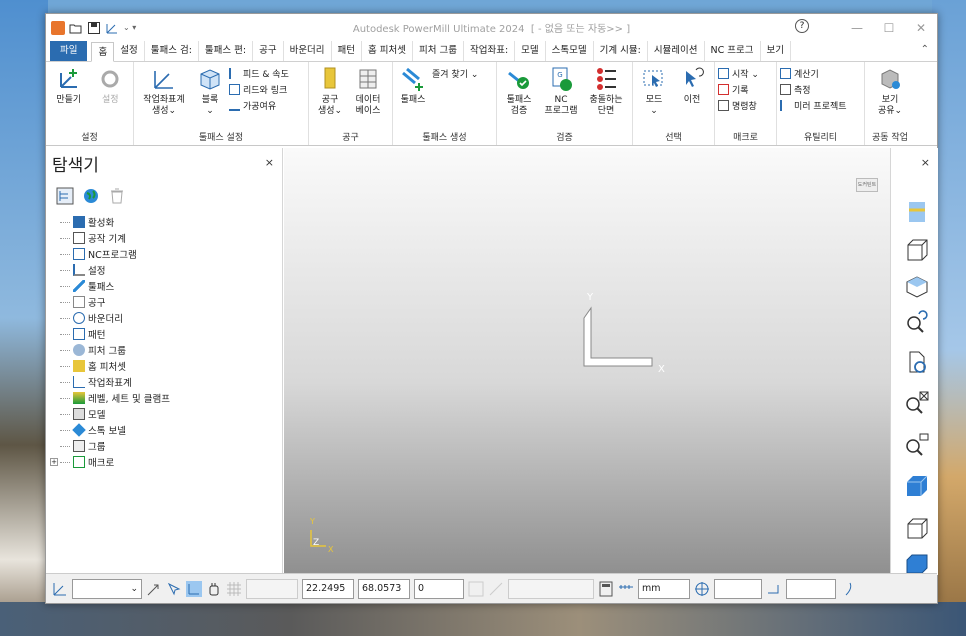  Describe the element at coordinates (168, 398) in the screenshot. I see `tree-item-levels-sets-clamps: 레벨, 세트 및 클램프` at that location.